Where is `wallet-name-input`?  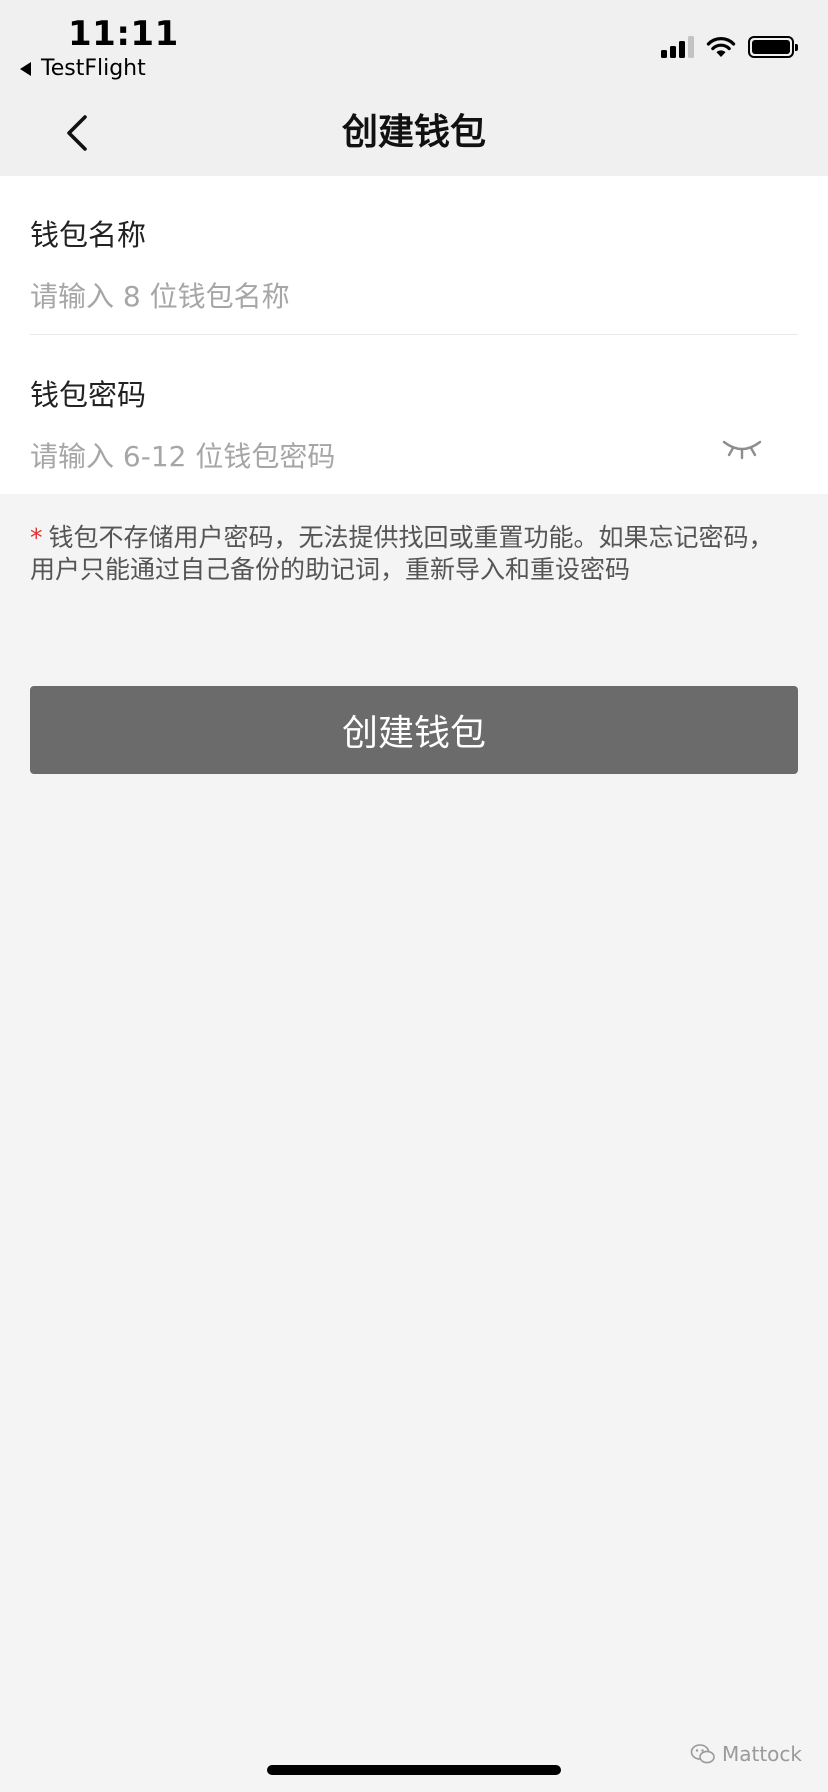
wallet-name-input is located at coordinates (360, 296).